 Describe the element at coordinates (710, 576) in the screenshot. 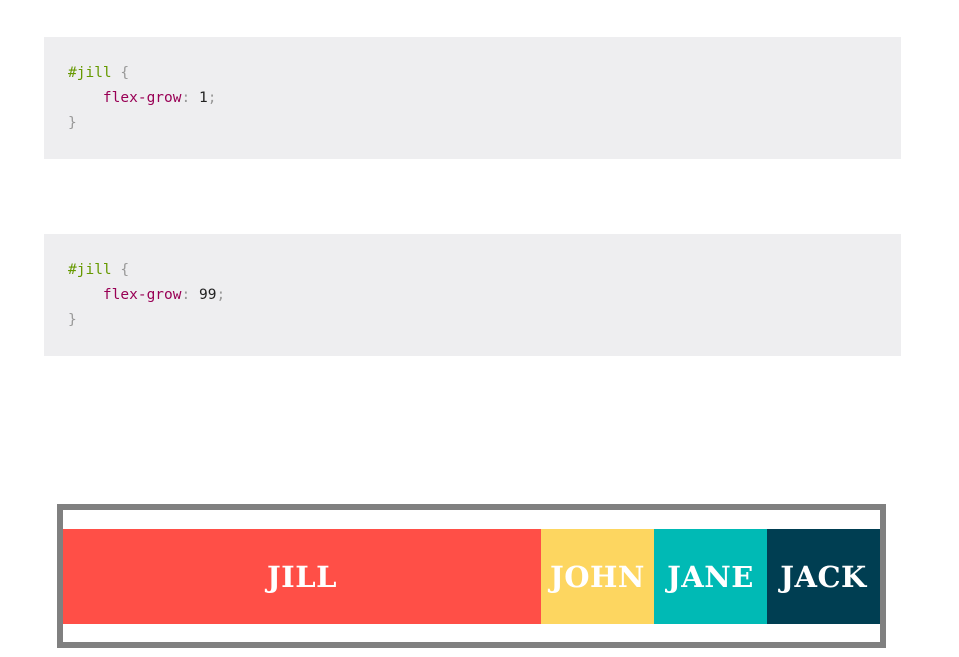

I see `flex-item-jane: JANE` at that location.